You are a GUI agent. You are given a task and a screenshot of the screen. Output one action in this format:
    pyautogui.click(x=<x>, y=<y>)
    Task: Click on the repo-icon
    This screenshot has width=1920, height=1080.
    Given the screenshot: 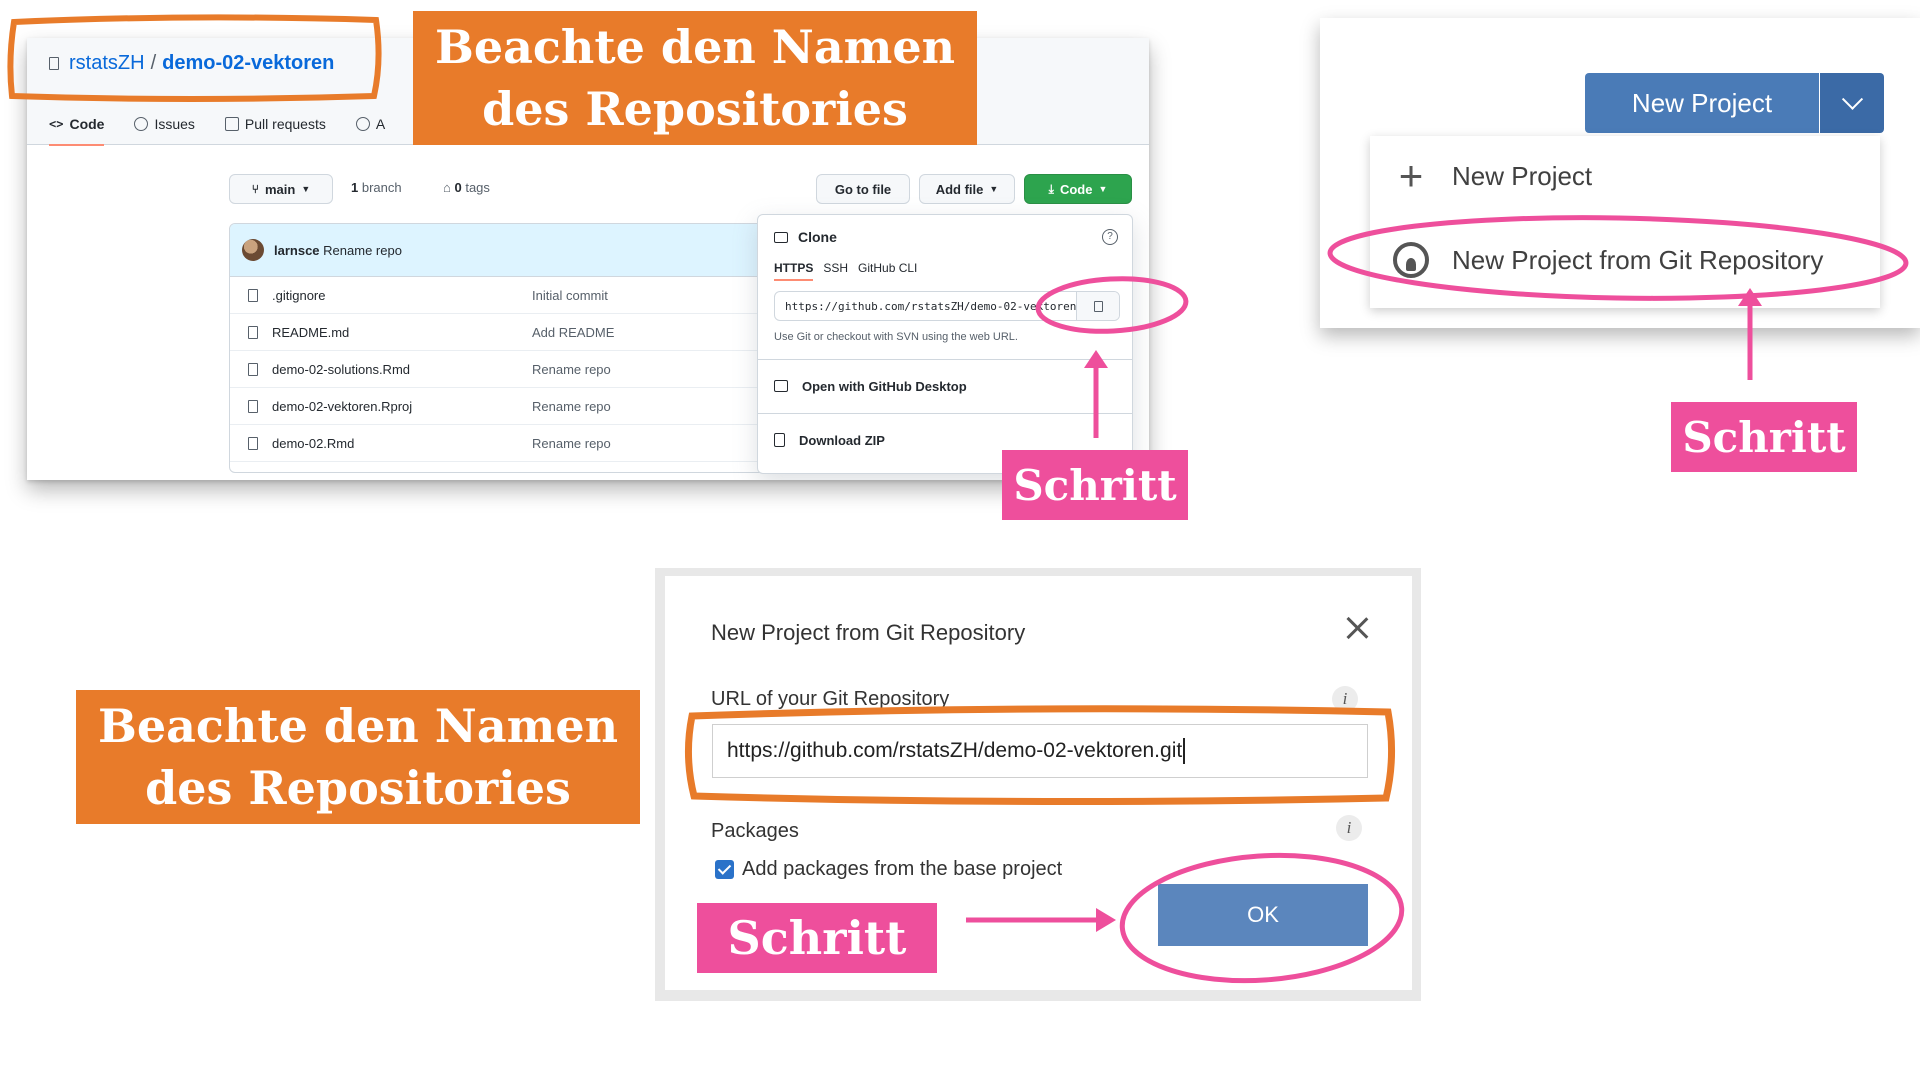 What is the action you would take?
    pyautogui.click(x=54, y=63)
    